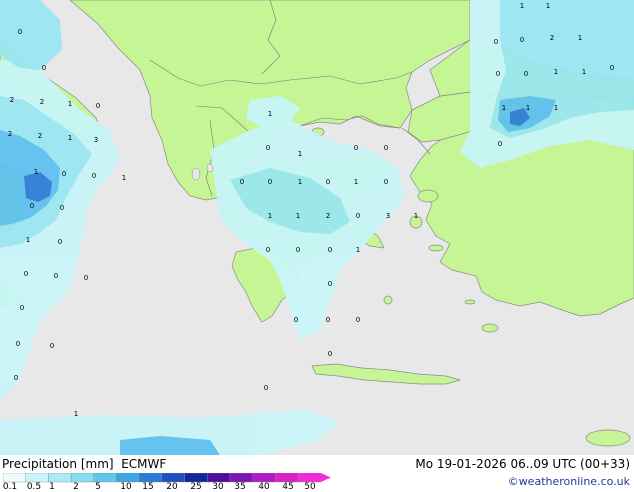  I want to click on legend-tick-label: 40, so click(264, 487).